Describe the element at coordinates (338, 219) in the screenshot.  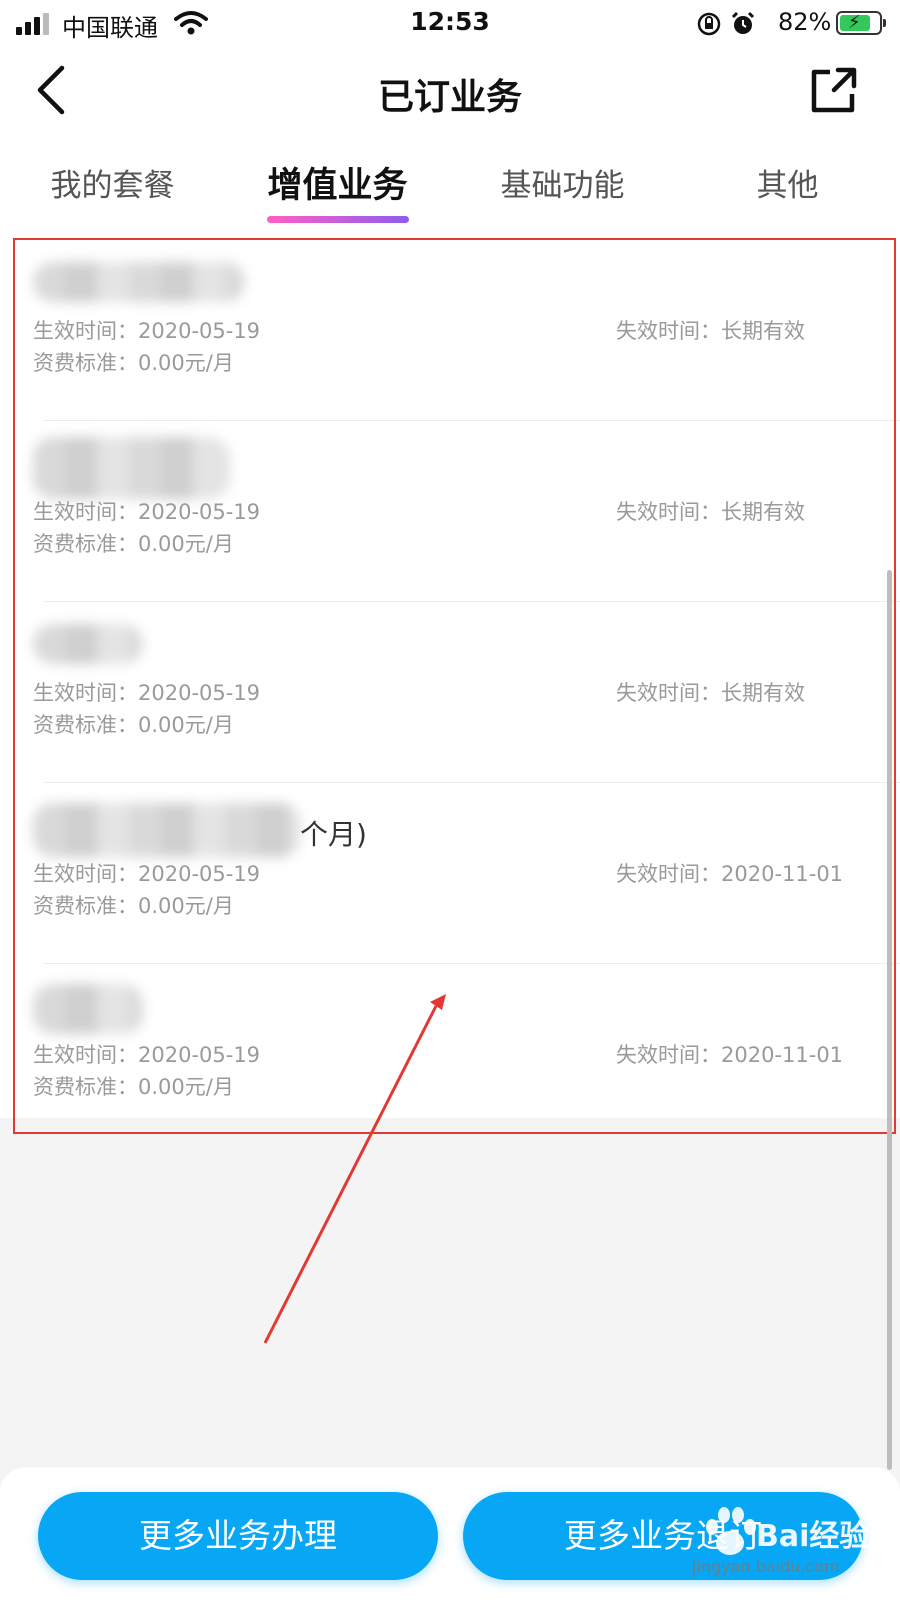
I see `active-tab-indicator` at that location.